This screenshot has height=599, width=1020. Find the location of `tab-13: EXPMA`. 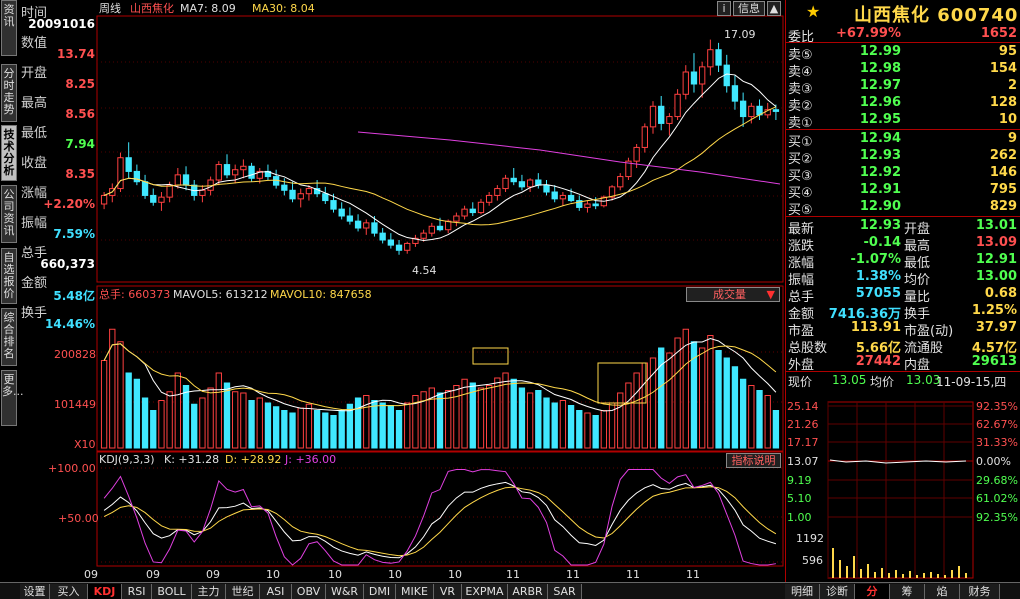

tab-13: EXPMA is located at coordinates (485, 591).